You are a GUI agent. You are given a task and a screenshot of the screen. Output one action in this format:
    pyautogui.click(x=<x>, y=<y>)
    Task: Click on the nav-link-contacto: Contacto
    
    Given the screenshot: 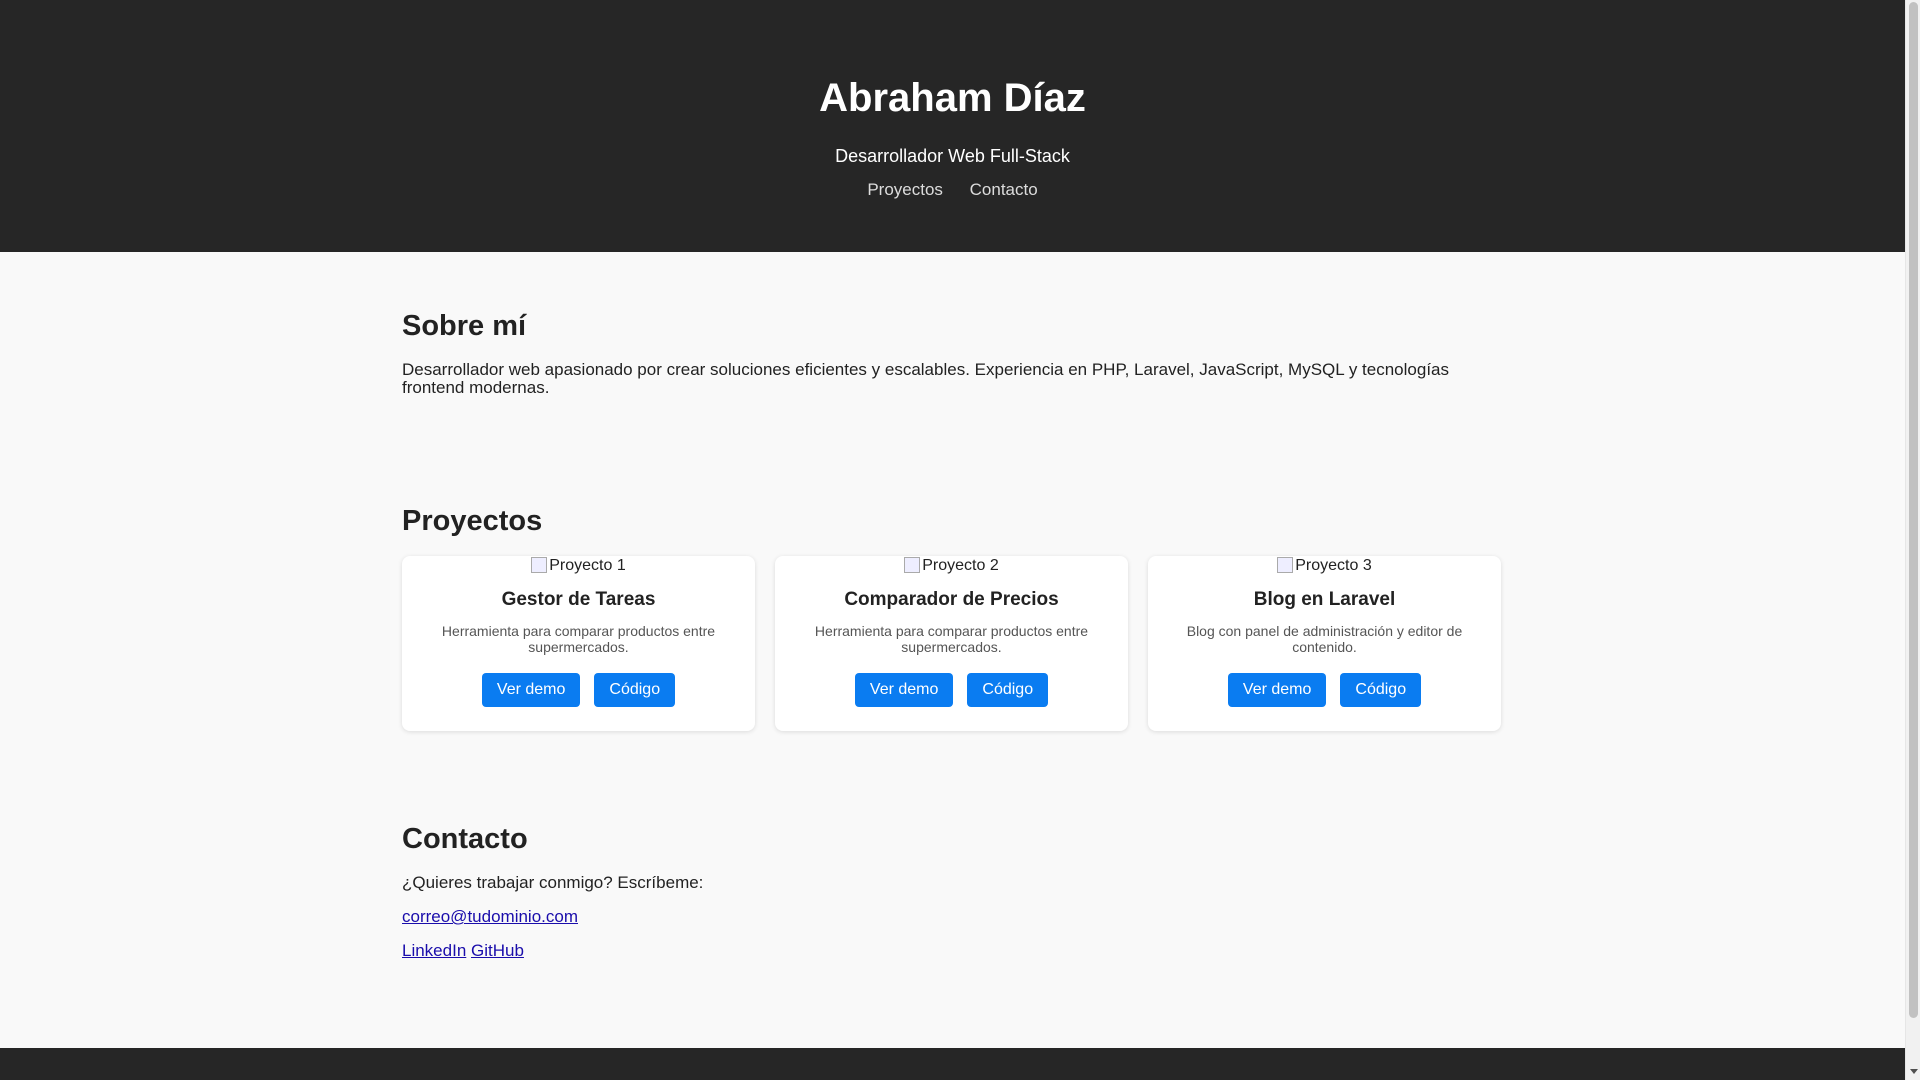 What is the action you would take?
    pyautogui.click(x=1004, y=189)
    